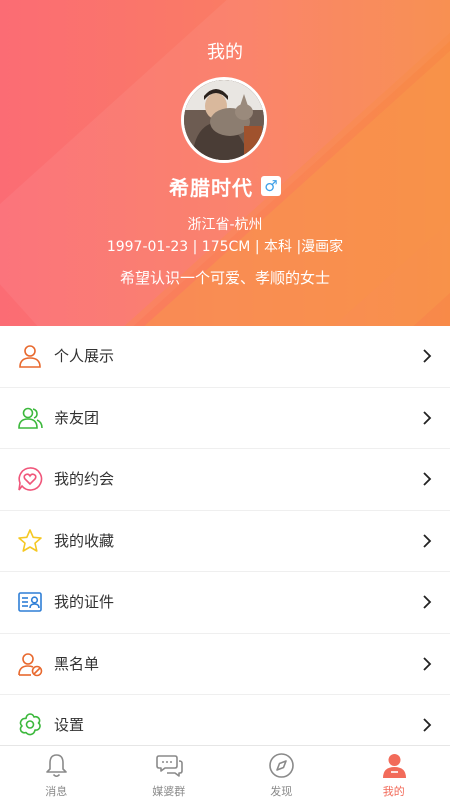  I want to click on profile-icon, so click(394, 766).